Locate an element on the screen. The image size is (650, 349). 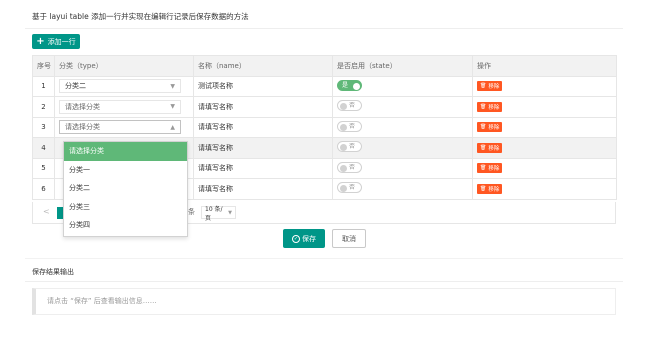
output-title: 保存结果输出 is located at coordinates (53, 272).